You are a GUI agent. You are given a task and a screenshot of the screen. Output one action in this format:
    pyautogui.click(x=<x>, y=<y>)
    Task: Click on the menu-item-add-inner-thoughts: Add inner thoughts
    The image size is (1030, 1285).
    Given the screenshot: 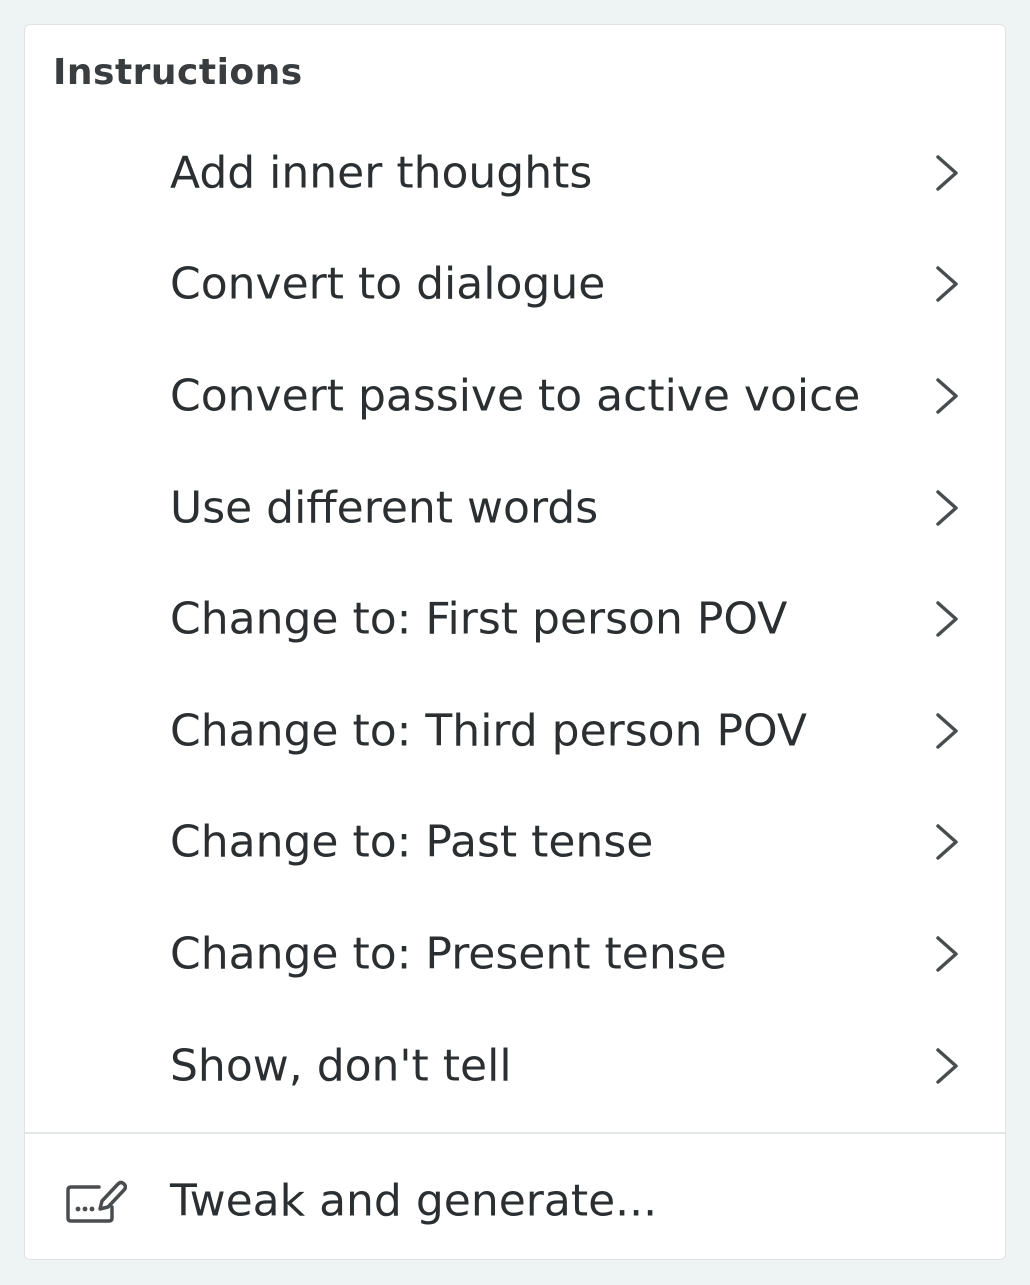 What is the action you would take?
    pyautogui.click(x=515, y=173)
    